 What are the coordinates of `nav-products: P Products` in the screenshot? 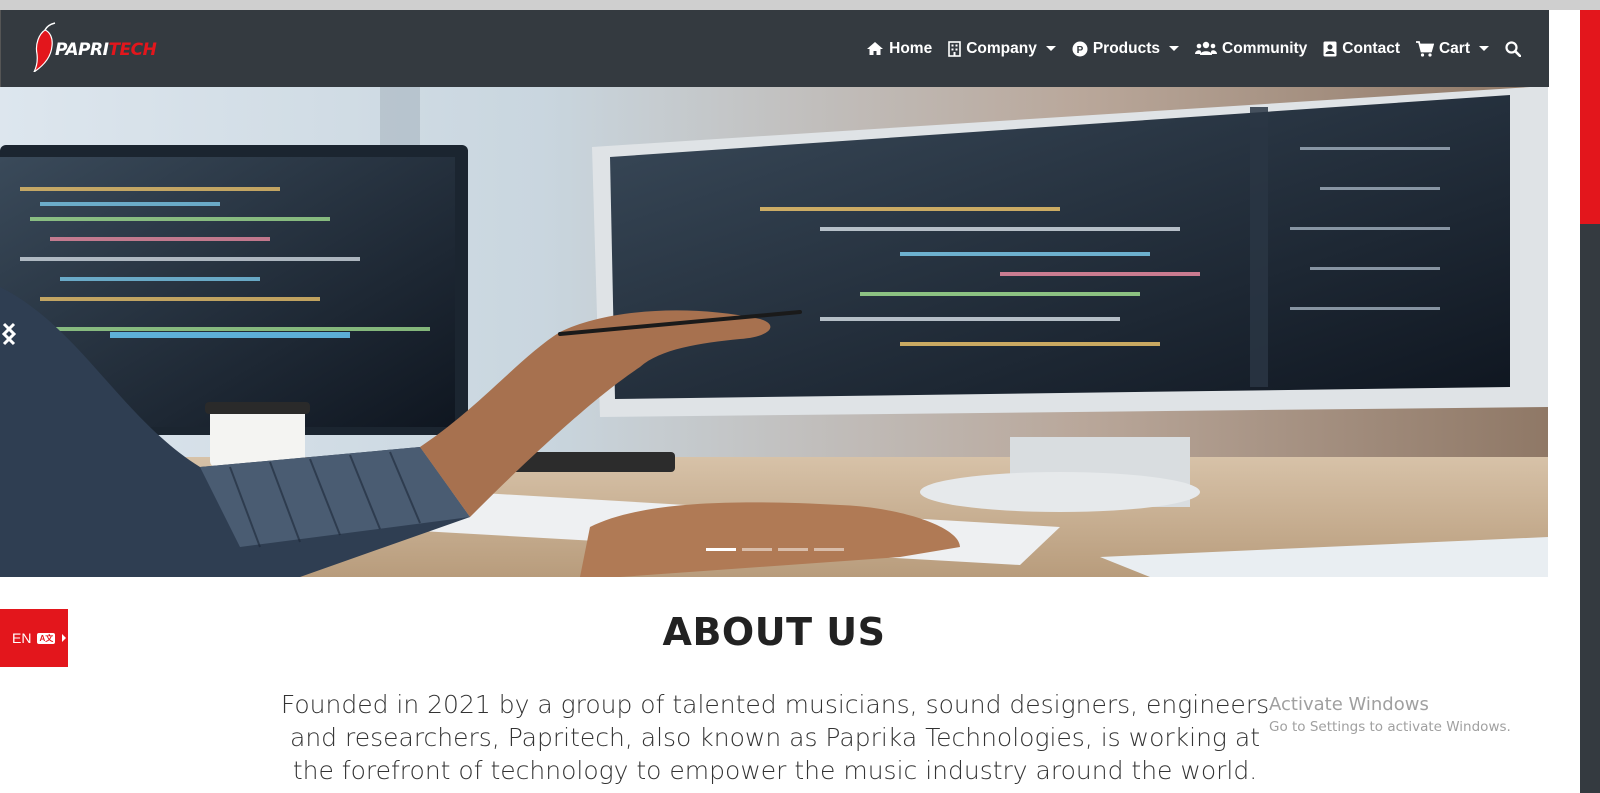 It's located at (1126, 48).